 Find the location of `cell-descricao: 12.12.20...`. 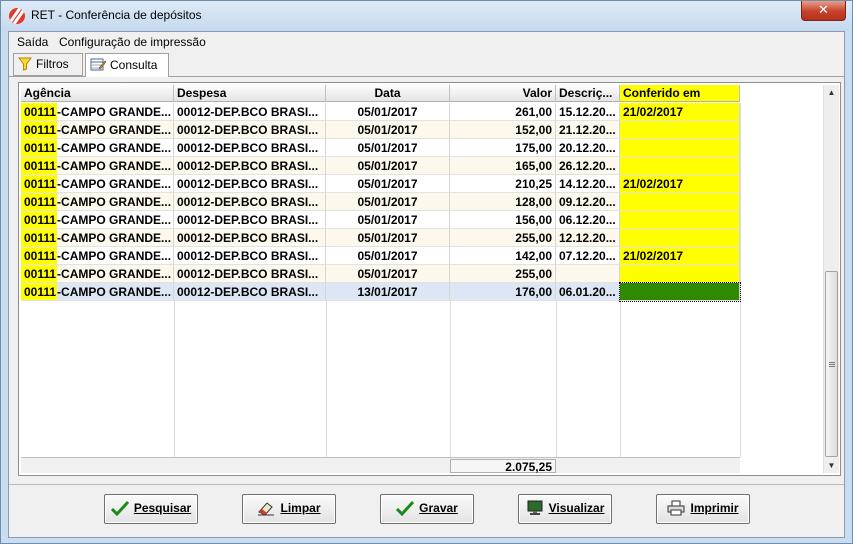

cell-descricao: 12.12.20... is located at coordinates (588, 238).